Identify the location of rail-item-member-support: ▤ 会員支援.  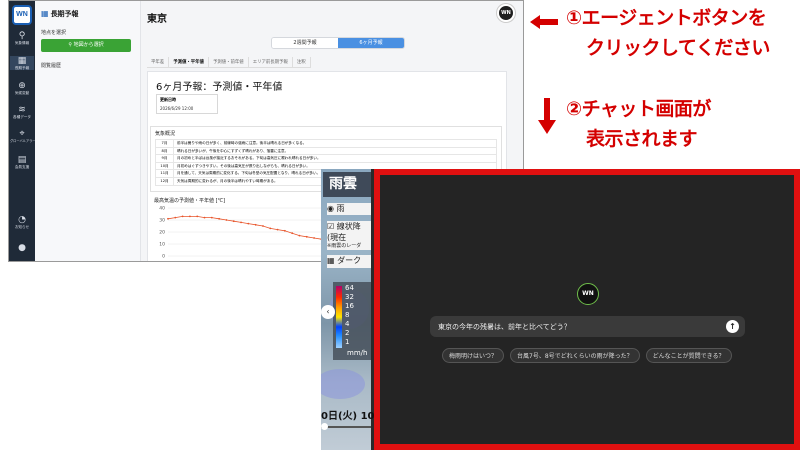
(22, 162).